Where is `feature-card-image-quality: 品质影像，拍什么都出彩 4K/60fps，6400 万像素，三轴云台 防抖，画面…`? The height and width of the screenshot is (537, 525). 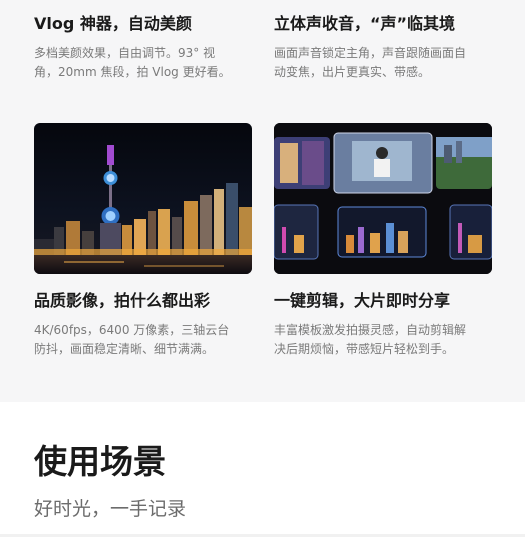 feature-card-image-quality: 品质影像，拍什么都出彩 4K/60fps，6400 万像素，三轴云台 防抖，画面… is located at coordinates (143, 325).